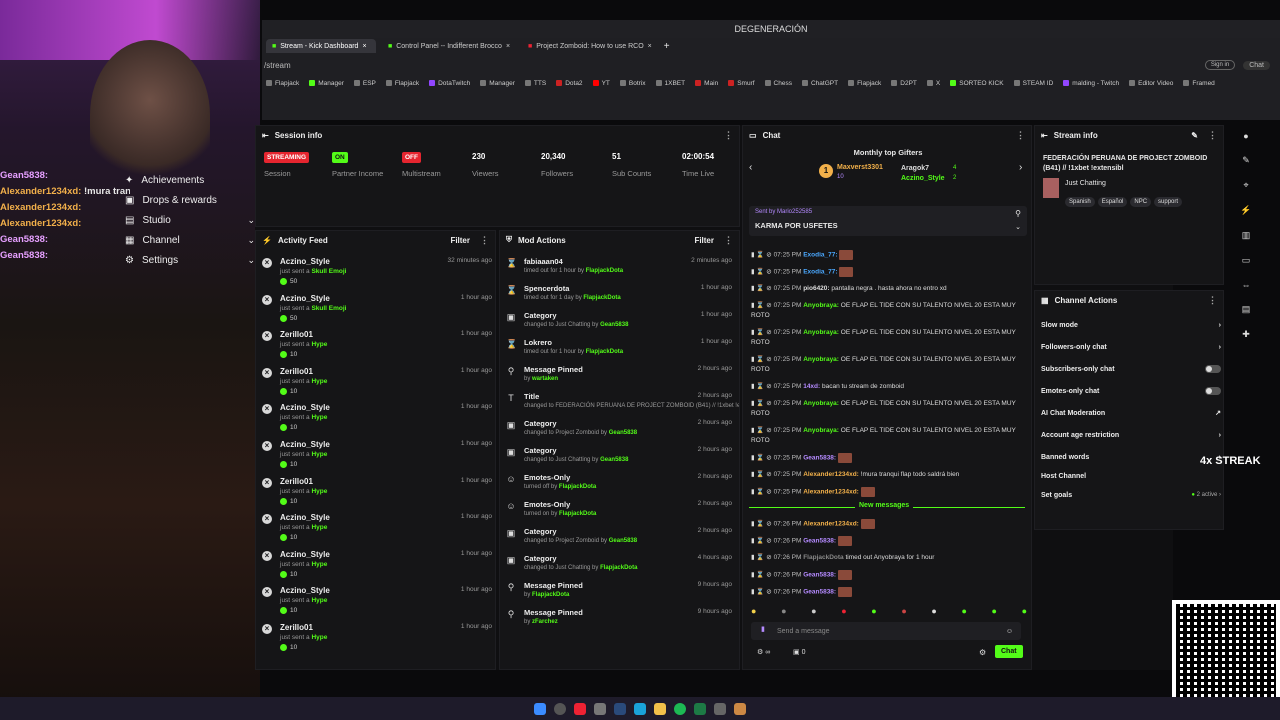 This screenshot has height=720, width=1280. I want to click on steam-icon, so click(620, 708).